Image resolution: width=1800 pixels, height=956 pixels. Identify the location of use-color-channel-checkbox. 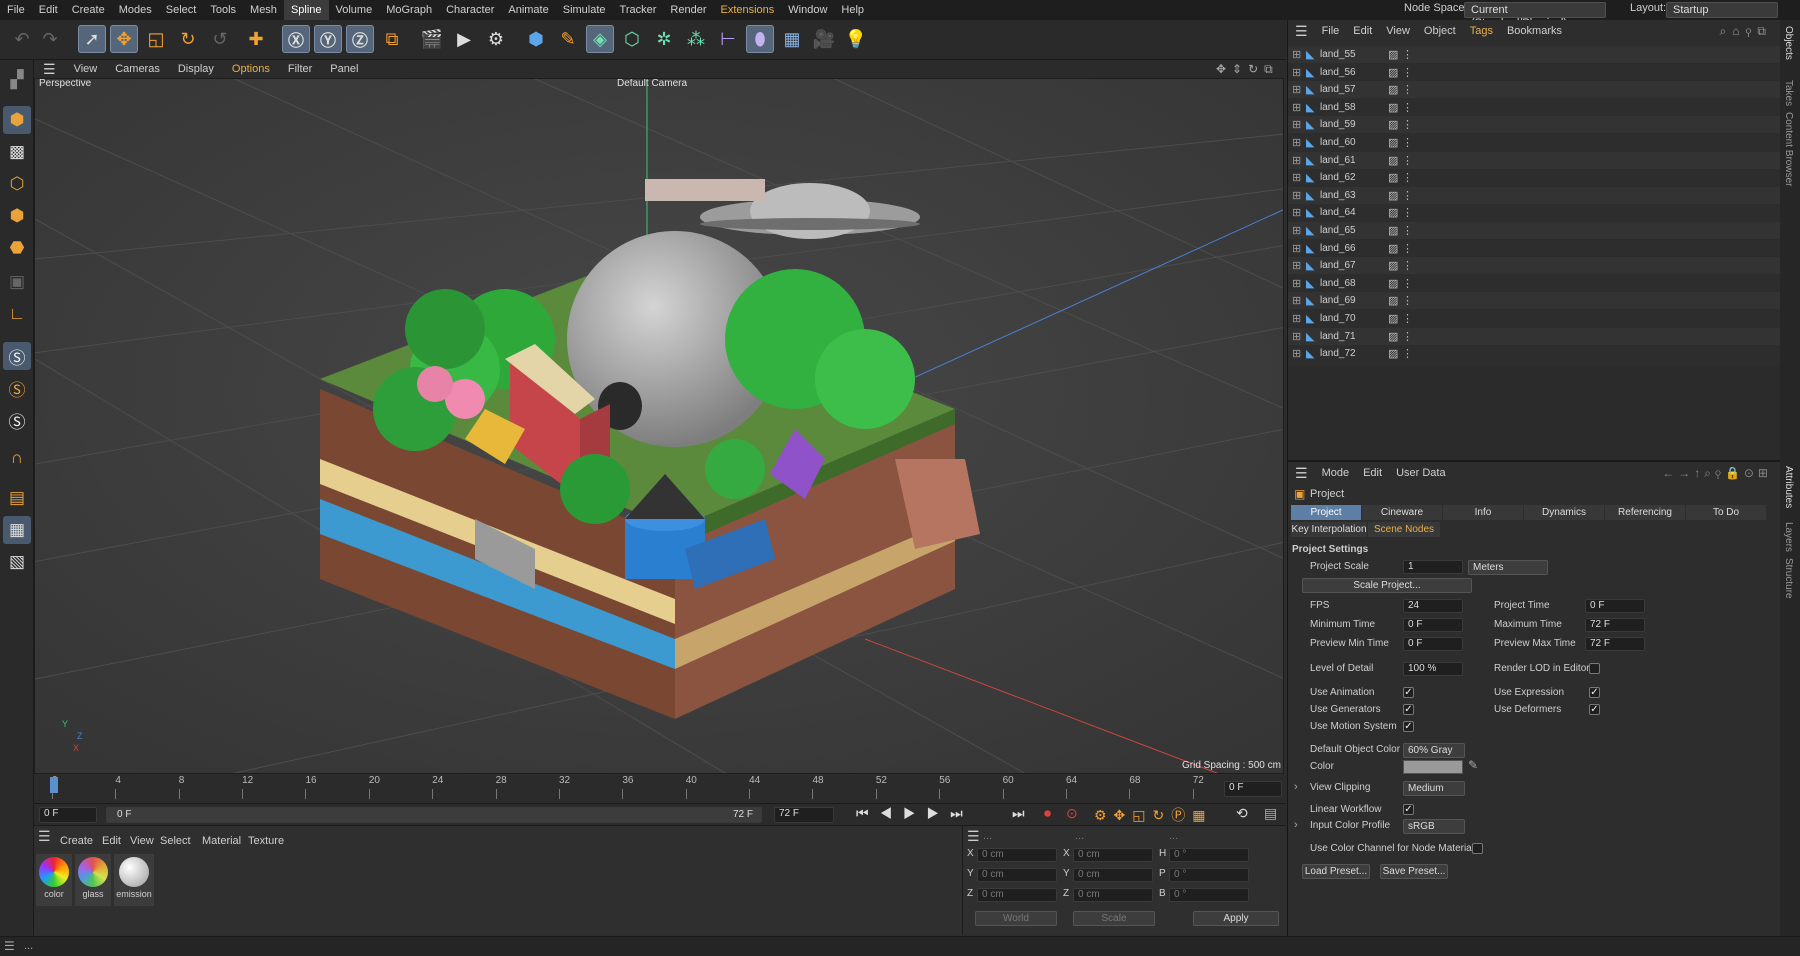
(1477, 848).